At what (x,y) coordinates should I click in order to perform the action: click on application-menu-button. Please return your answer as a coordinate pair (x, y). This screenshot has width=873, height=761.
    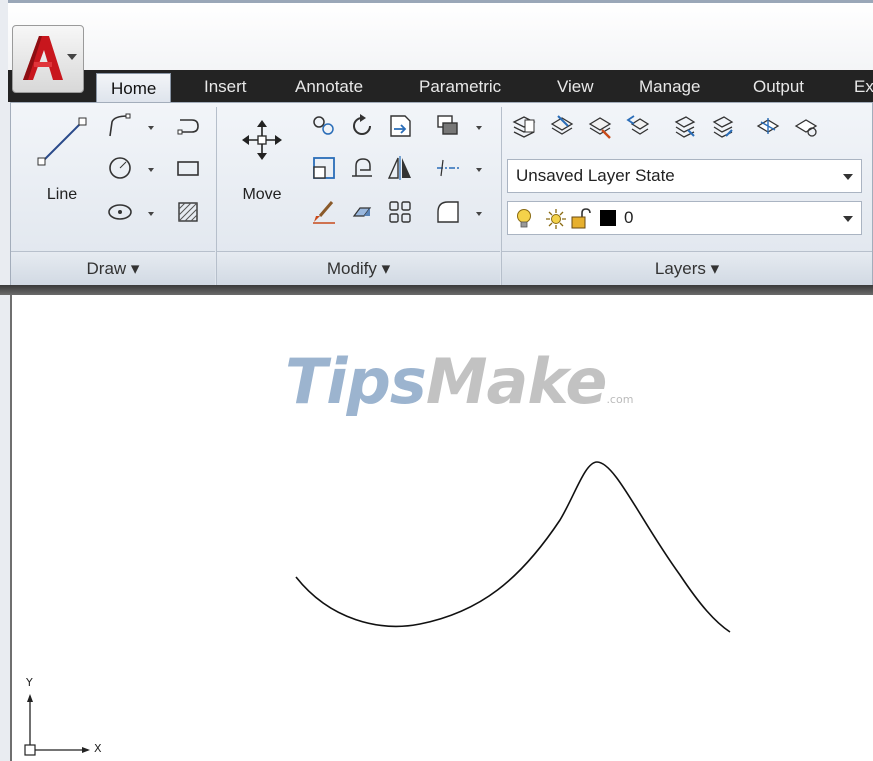
    Looking at the image, I should click on (48, 59).